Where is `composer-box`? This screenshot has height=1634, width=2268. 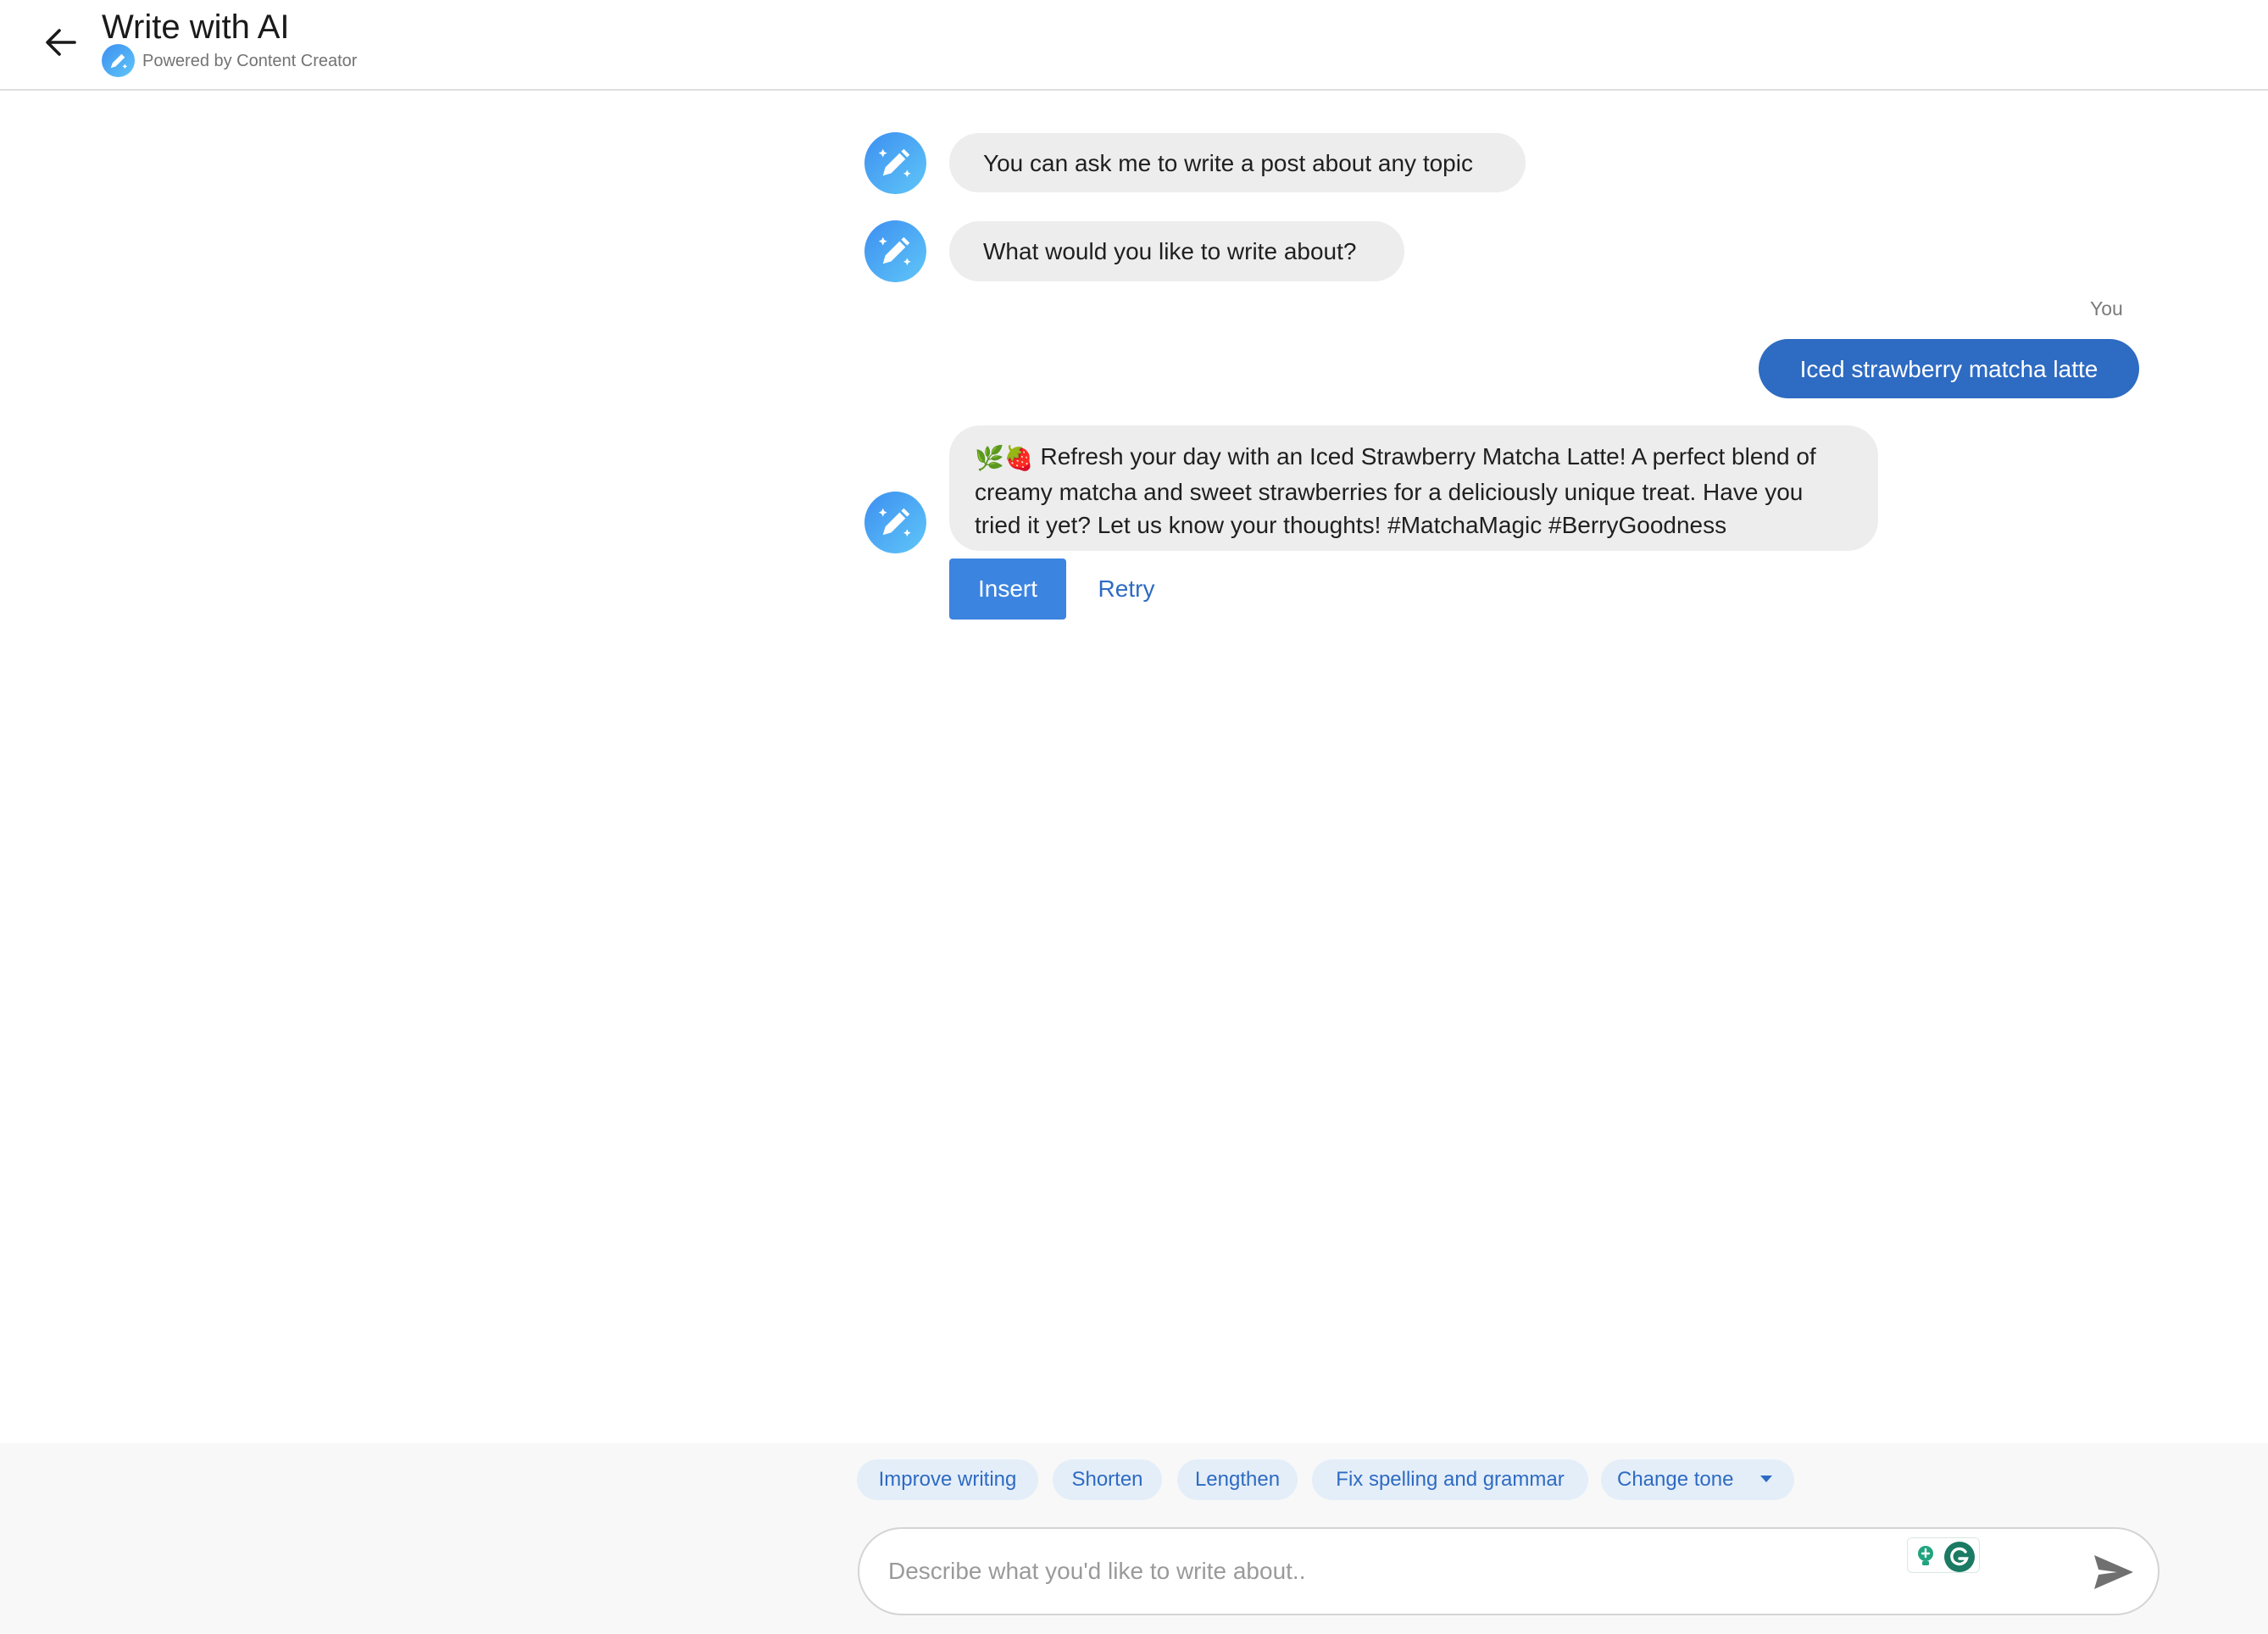 composer-box is located at coordinates (1509, 1571).